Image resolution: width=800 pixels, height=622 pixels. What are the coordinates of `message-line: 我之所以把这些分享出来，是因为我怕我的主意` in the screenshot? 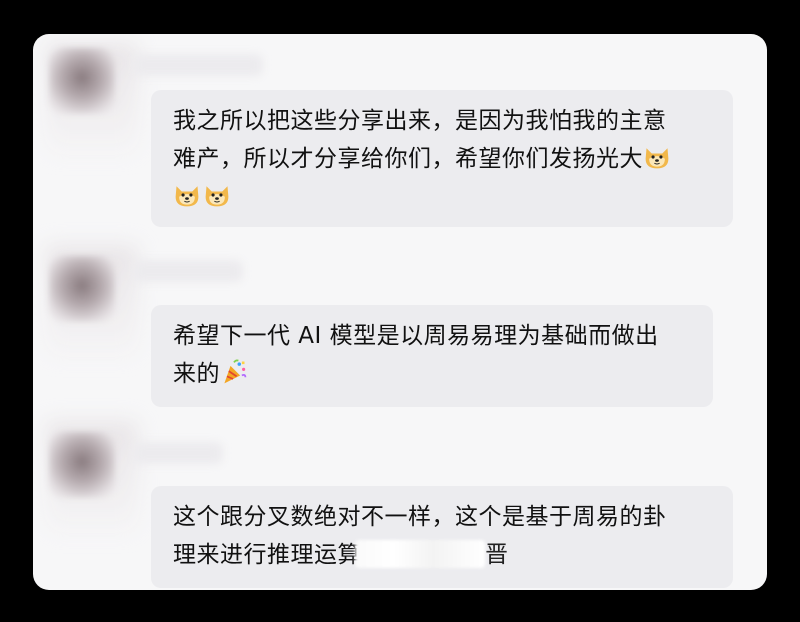 It's located at (420, 121).